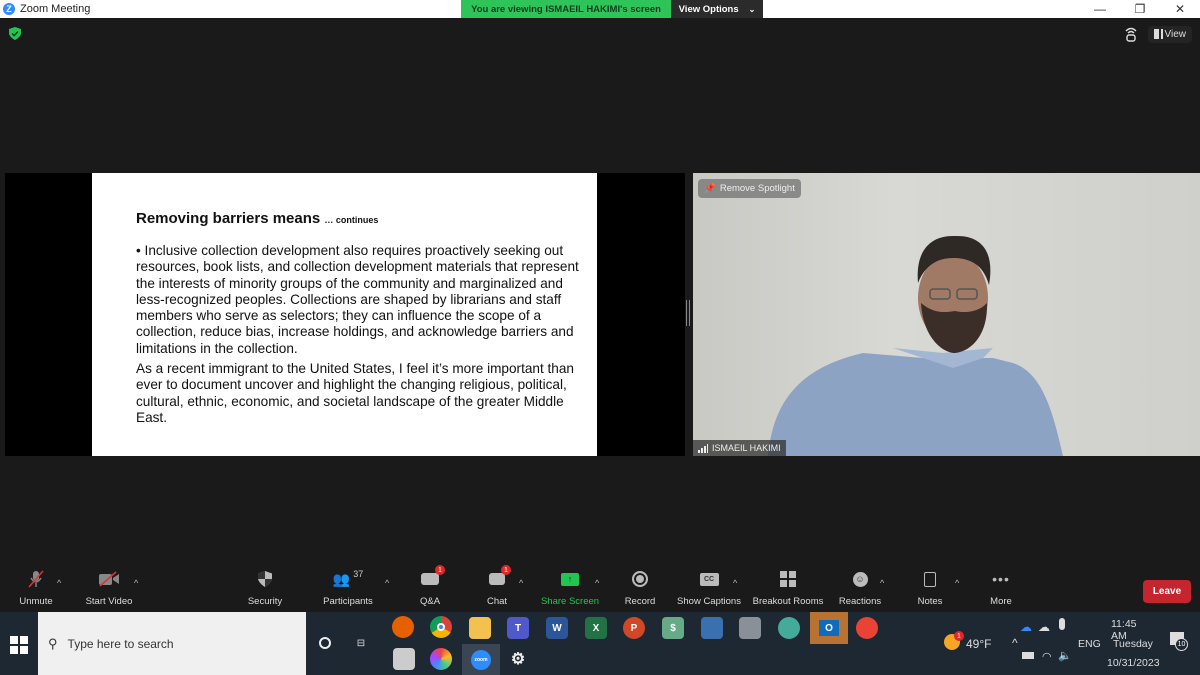  Describe the element at coordinates (867, 628) in the screenshot. I see `vpn-app-taskbar-icon` at that location.